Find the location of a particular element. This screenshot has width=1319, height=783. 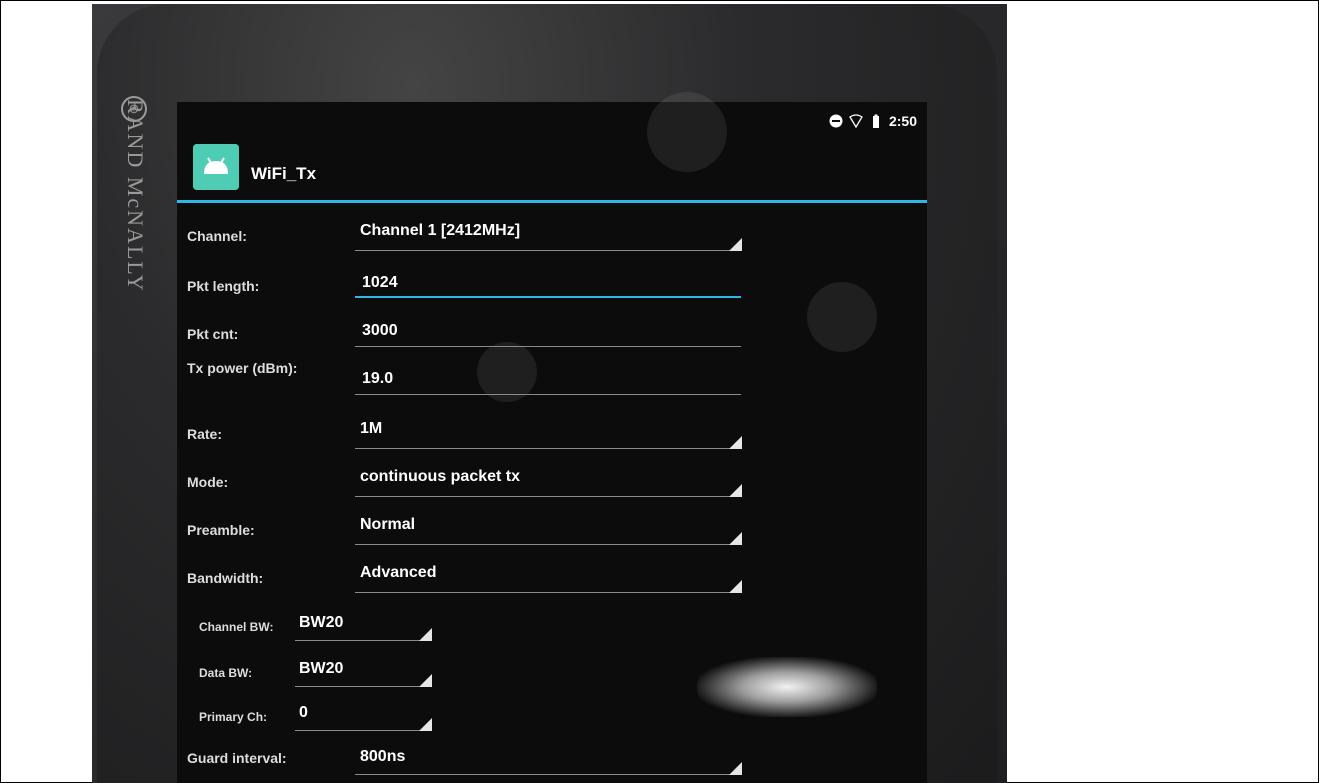

primary-ch-spinner-value: 0 is located at coordinates (303, 713).